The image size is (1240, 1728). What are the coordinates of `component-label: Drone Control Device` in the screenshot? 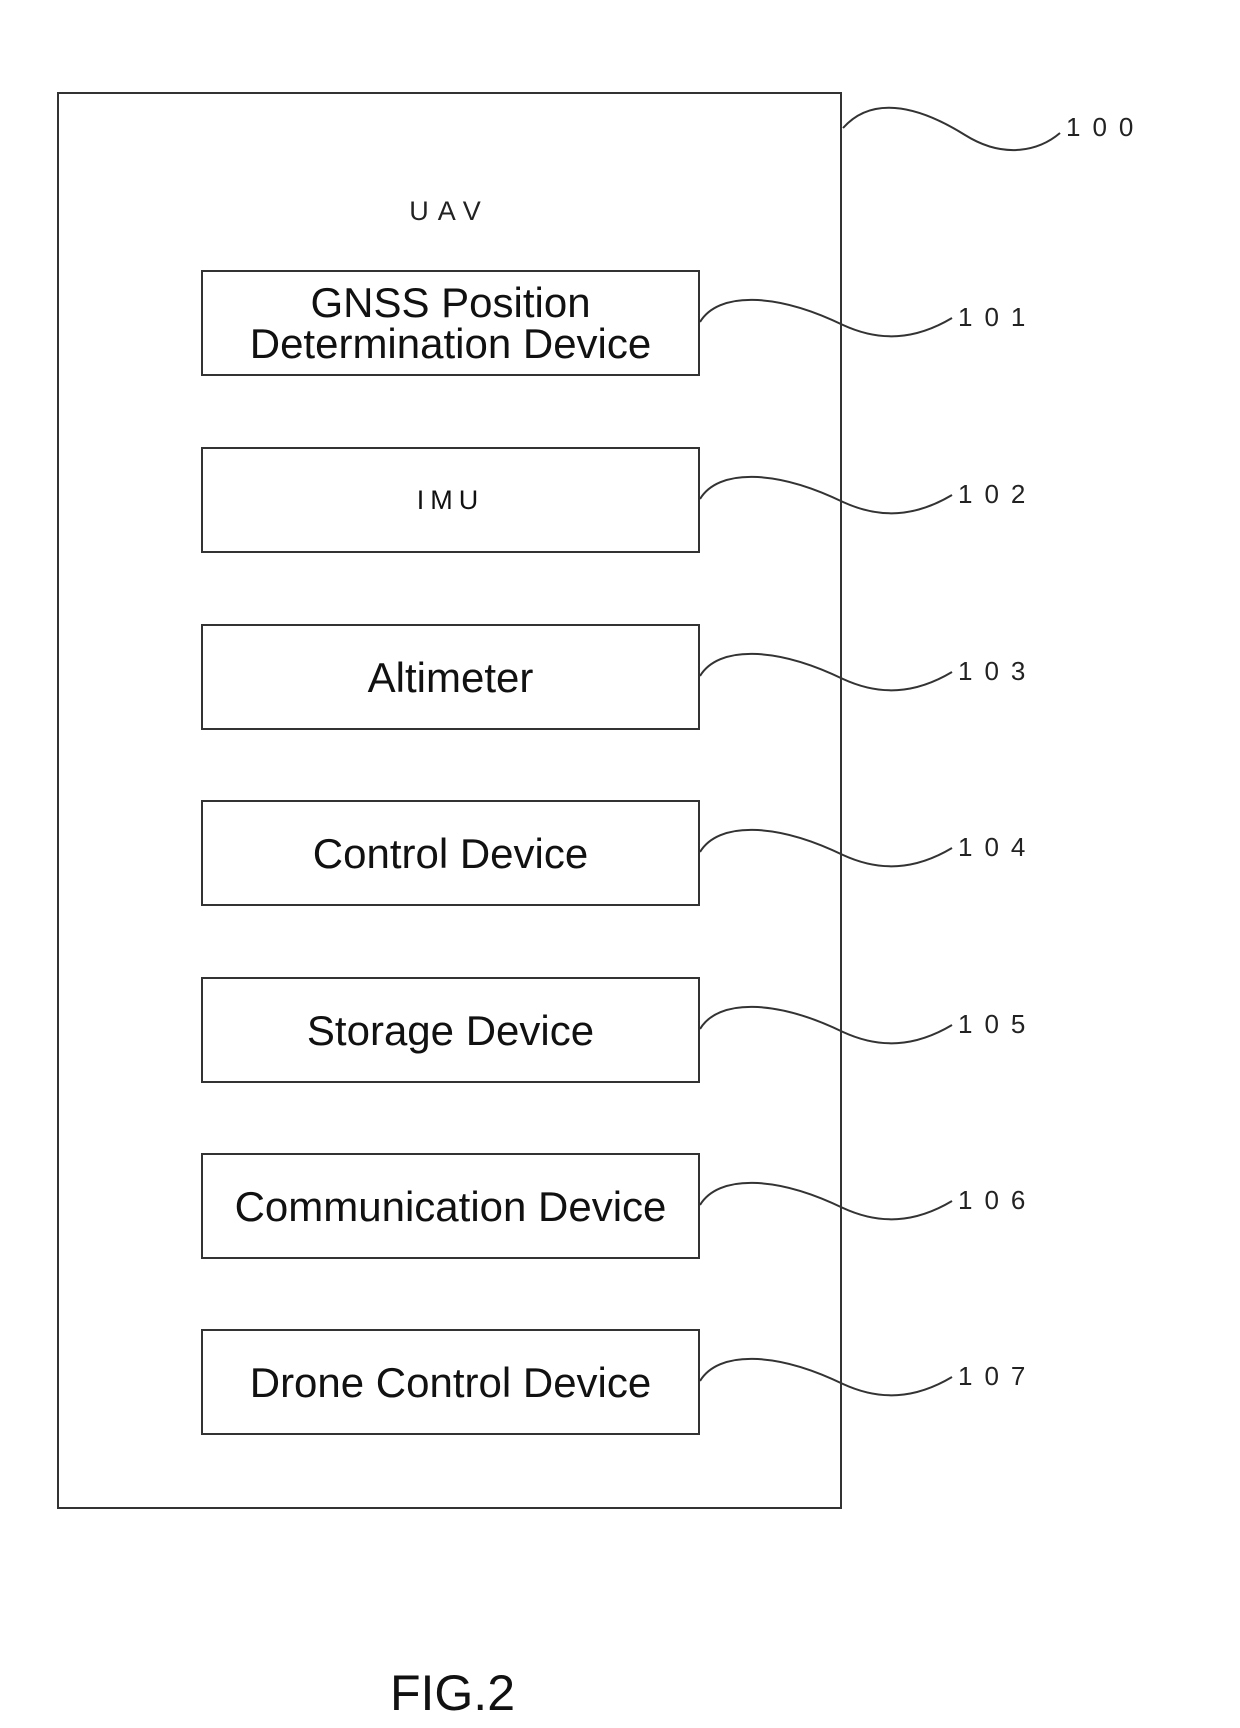 It's located at (450, 1382).